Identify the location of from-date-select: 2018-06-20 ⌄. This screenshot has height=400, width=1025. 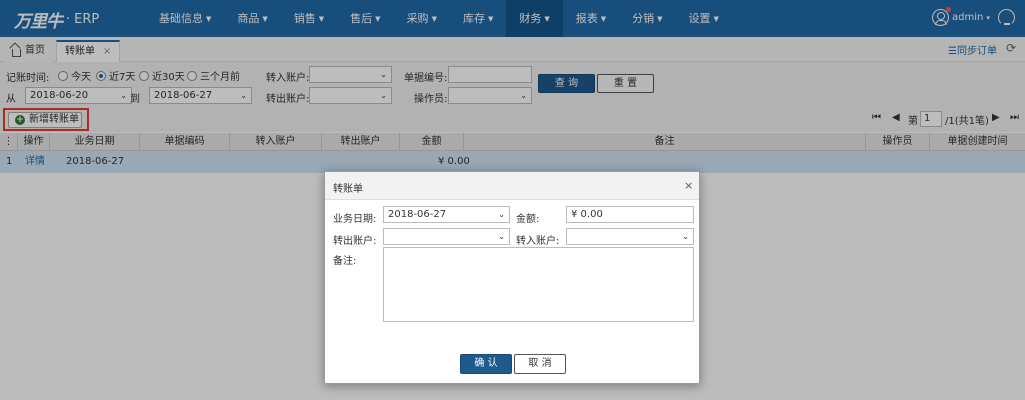
(78, 95).